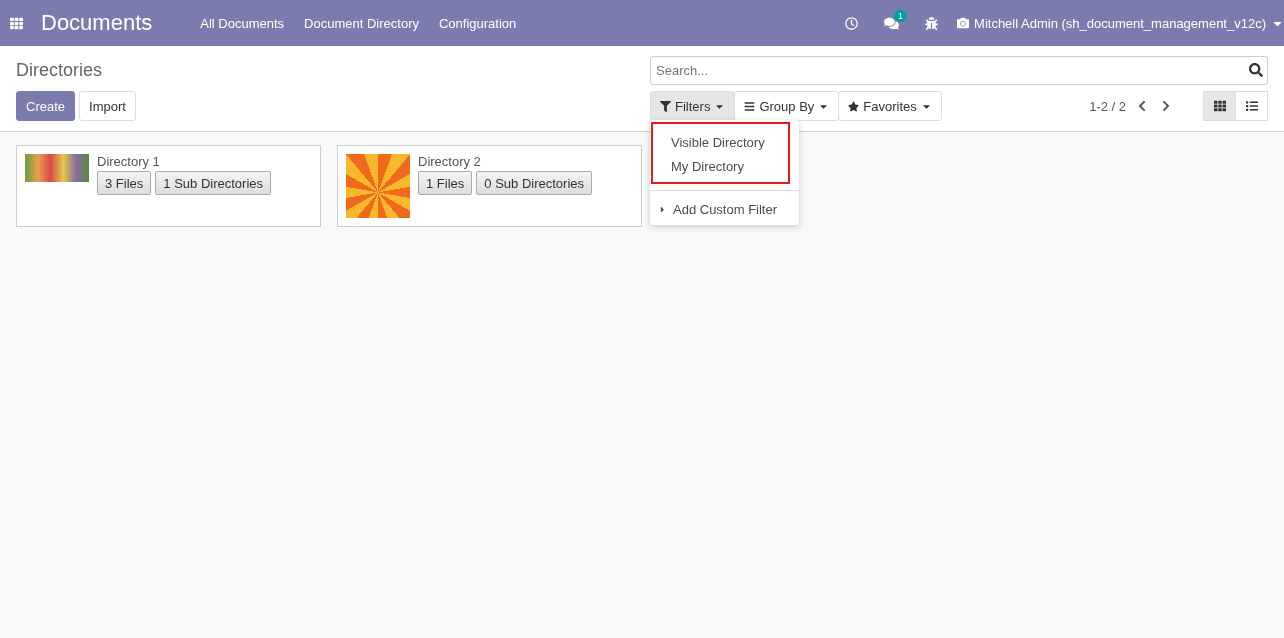  What do you see at coordinates (97, 23) in the screenshot?
I see `app-title: Documents` at bounding box center [97, 23].